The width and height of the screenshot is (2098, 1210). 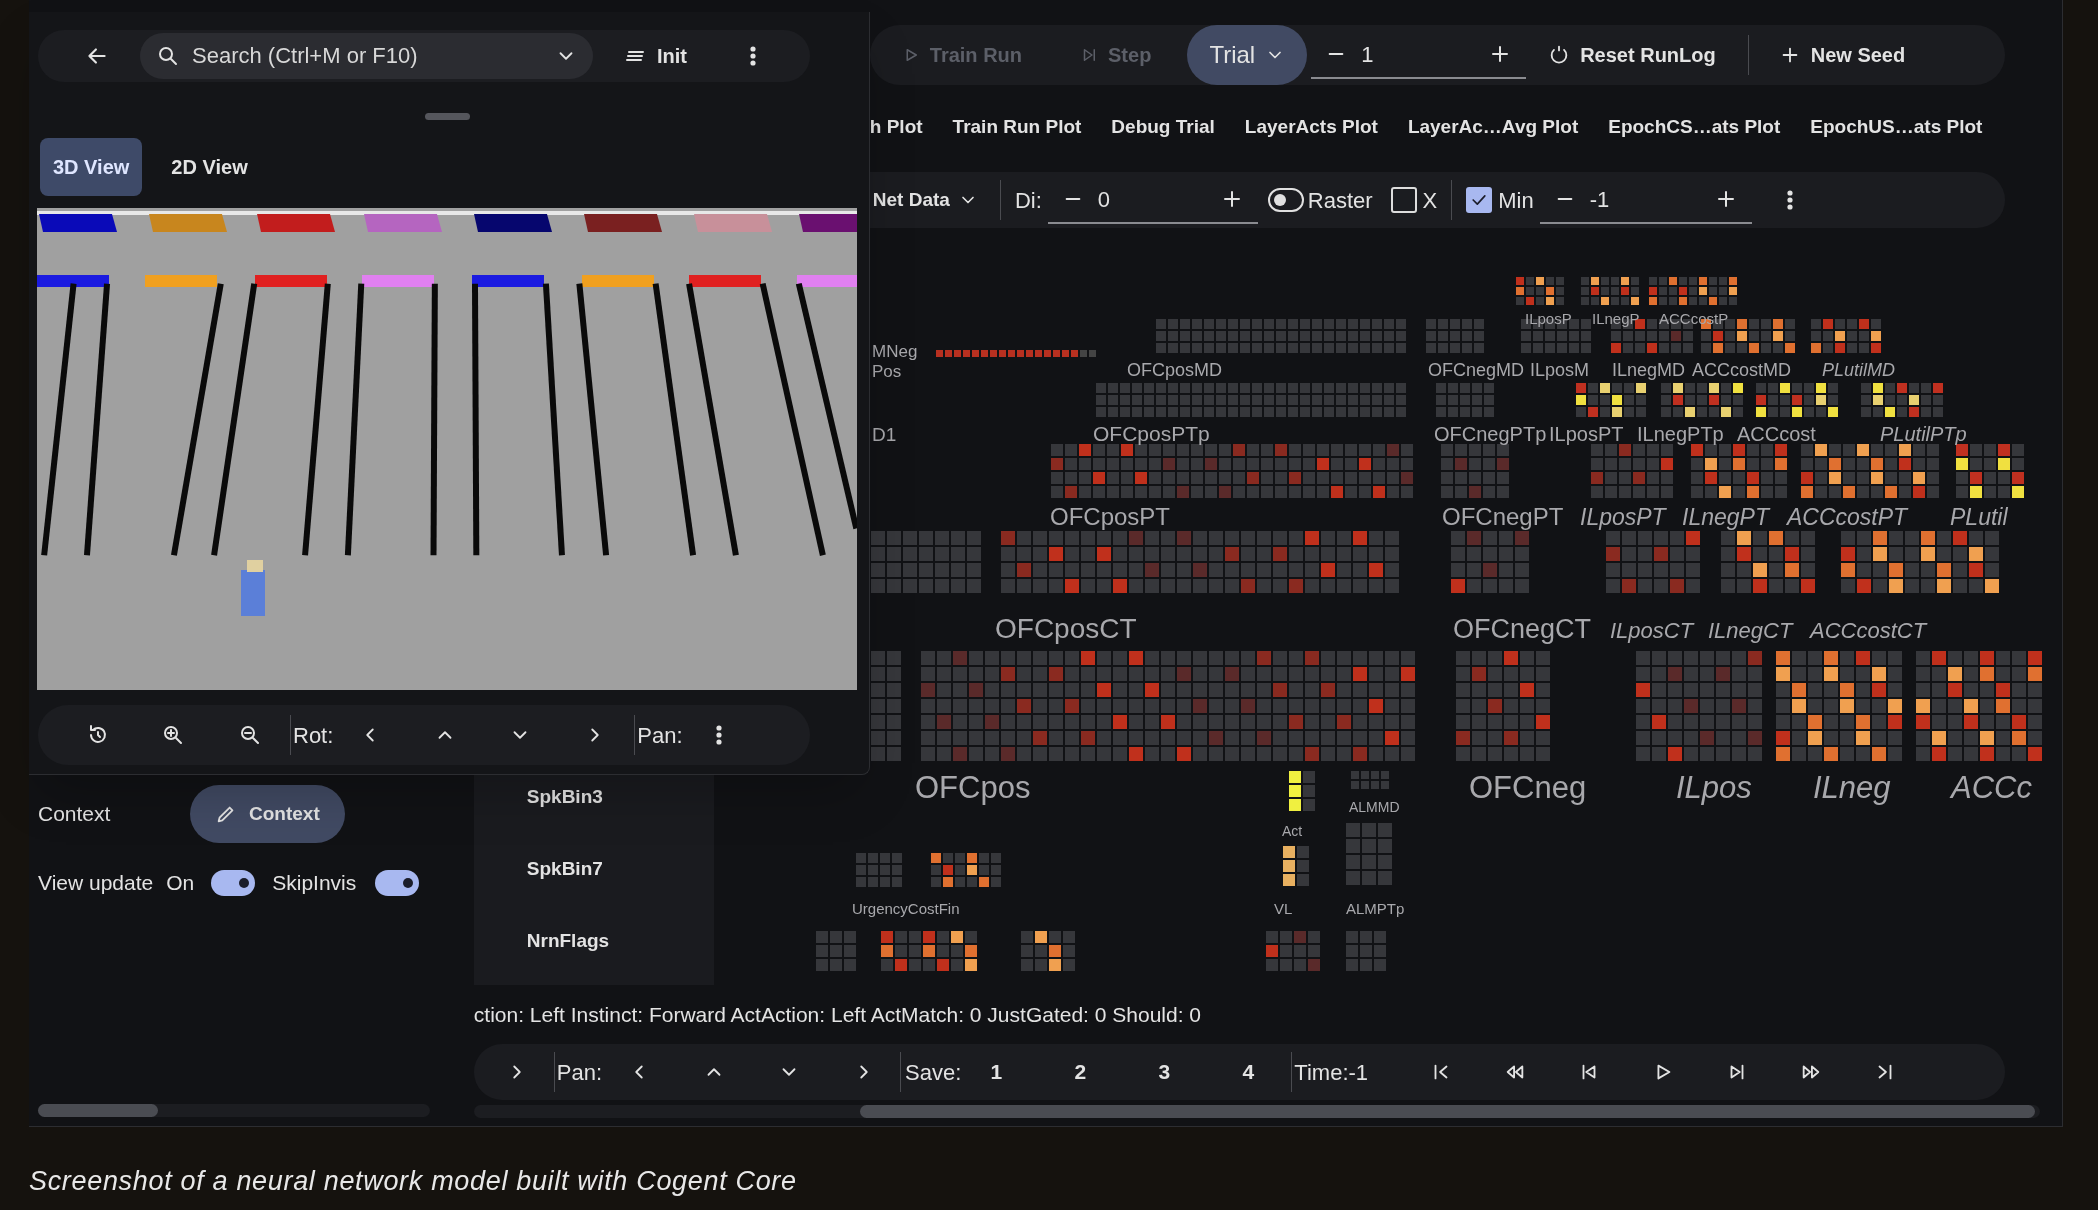 I want to click on search-field: Search (Ctrl+M or F10), so click(x=366, y=56).